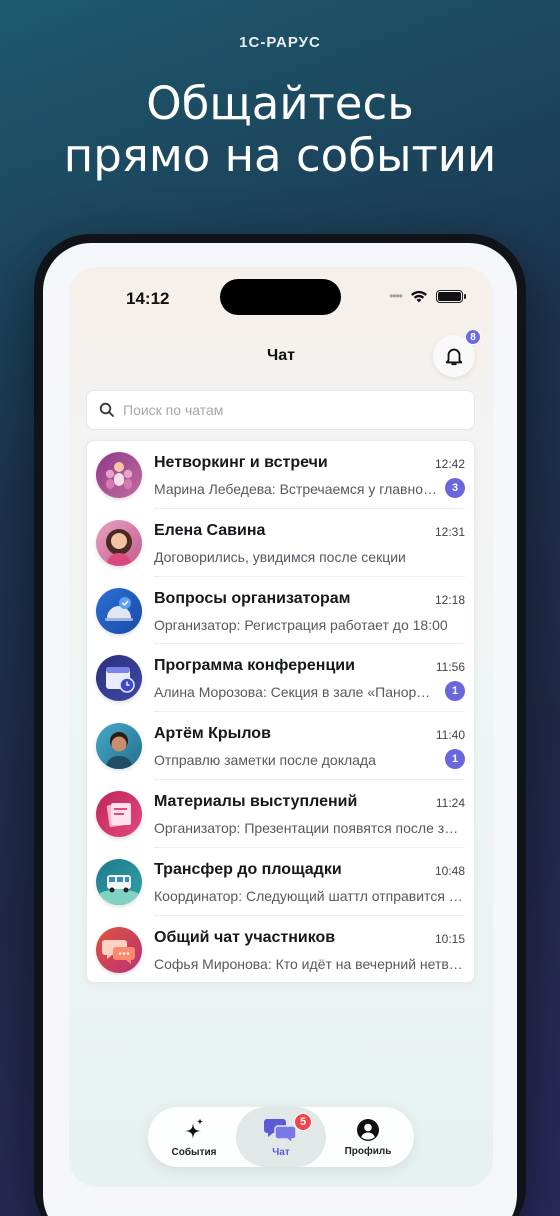  Describe the element at coordinates (368, 1129) in the screenshot. I see `profile-icon` at that location.